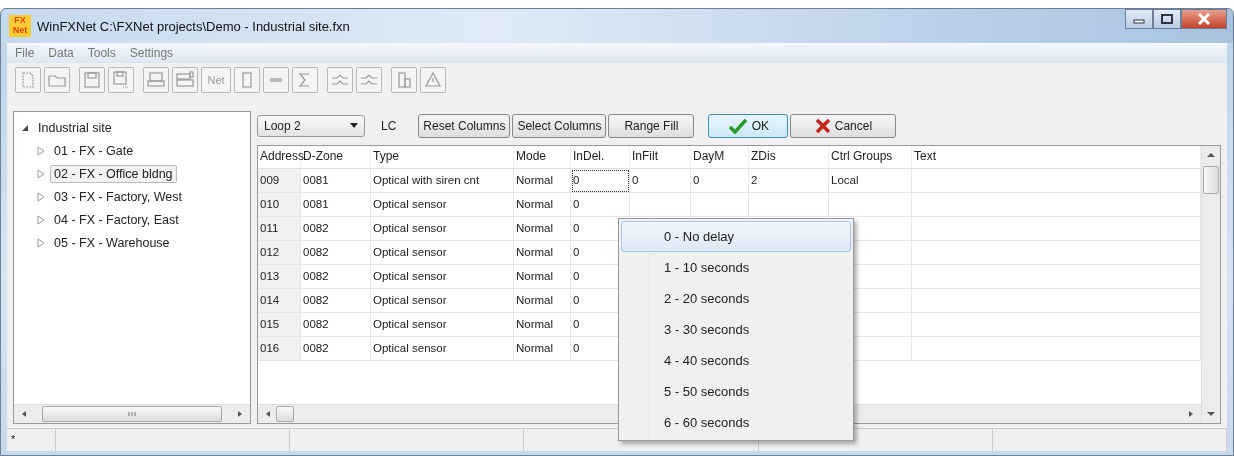  Describe the element at coordinates (279, 301) in the screenshot. I see `table-cell: 014` at that location.